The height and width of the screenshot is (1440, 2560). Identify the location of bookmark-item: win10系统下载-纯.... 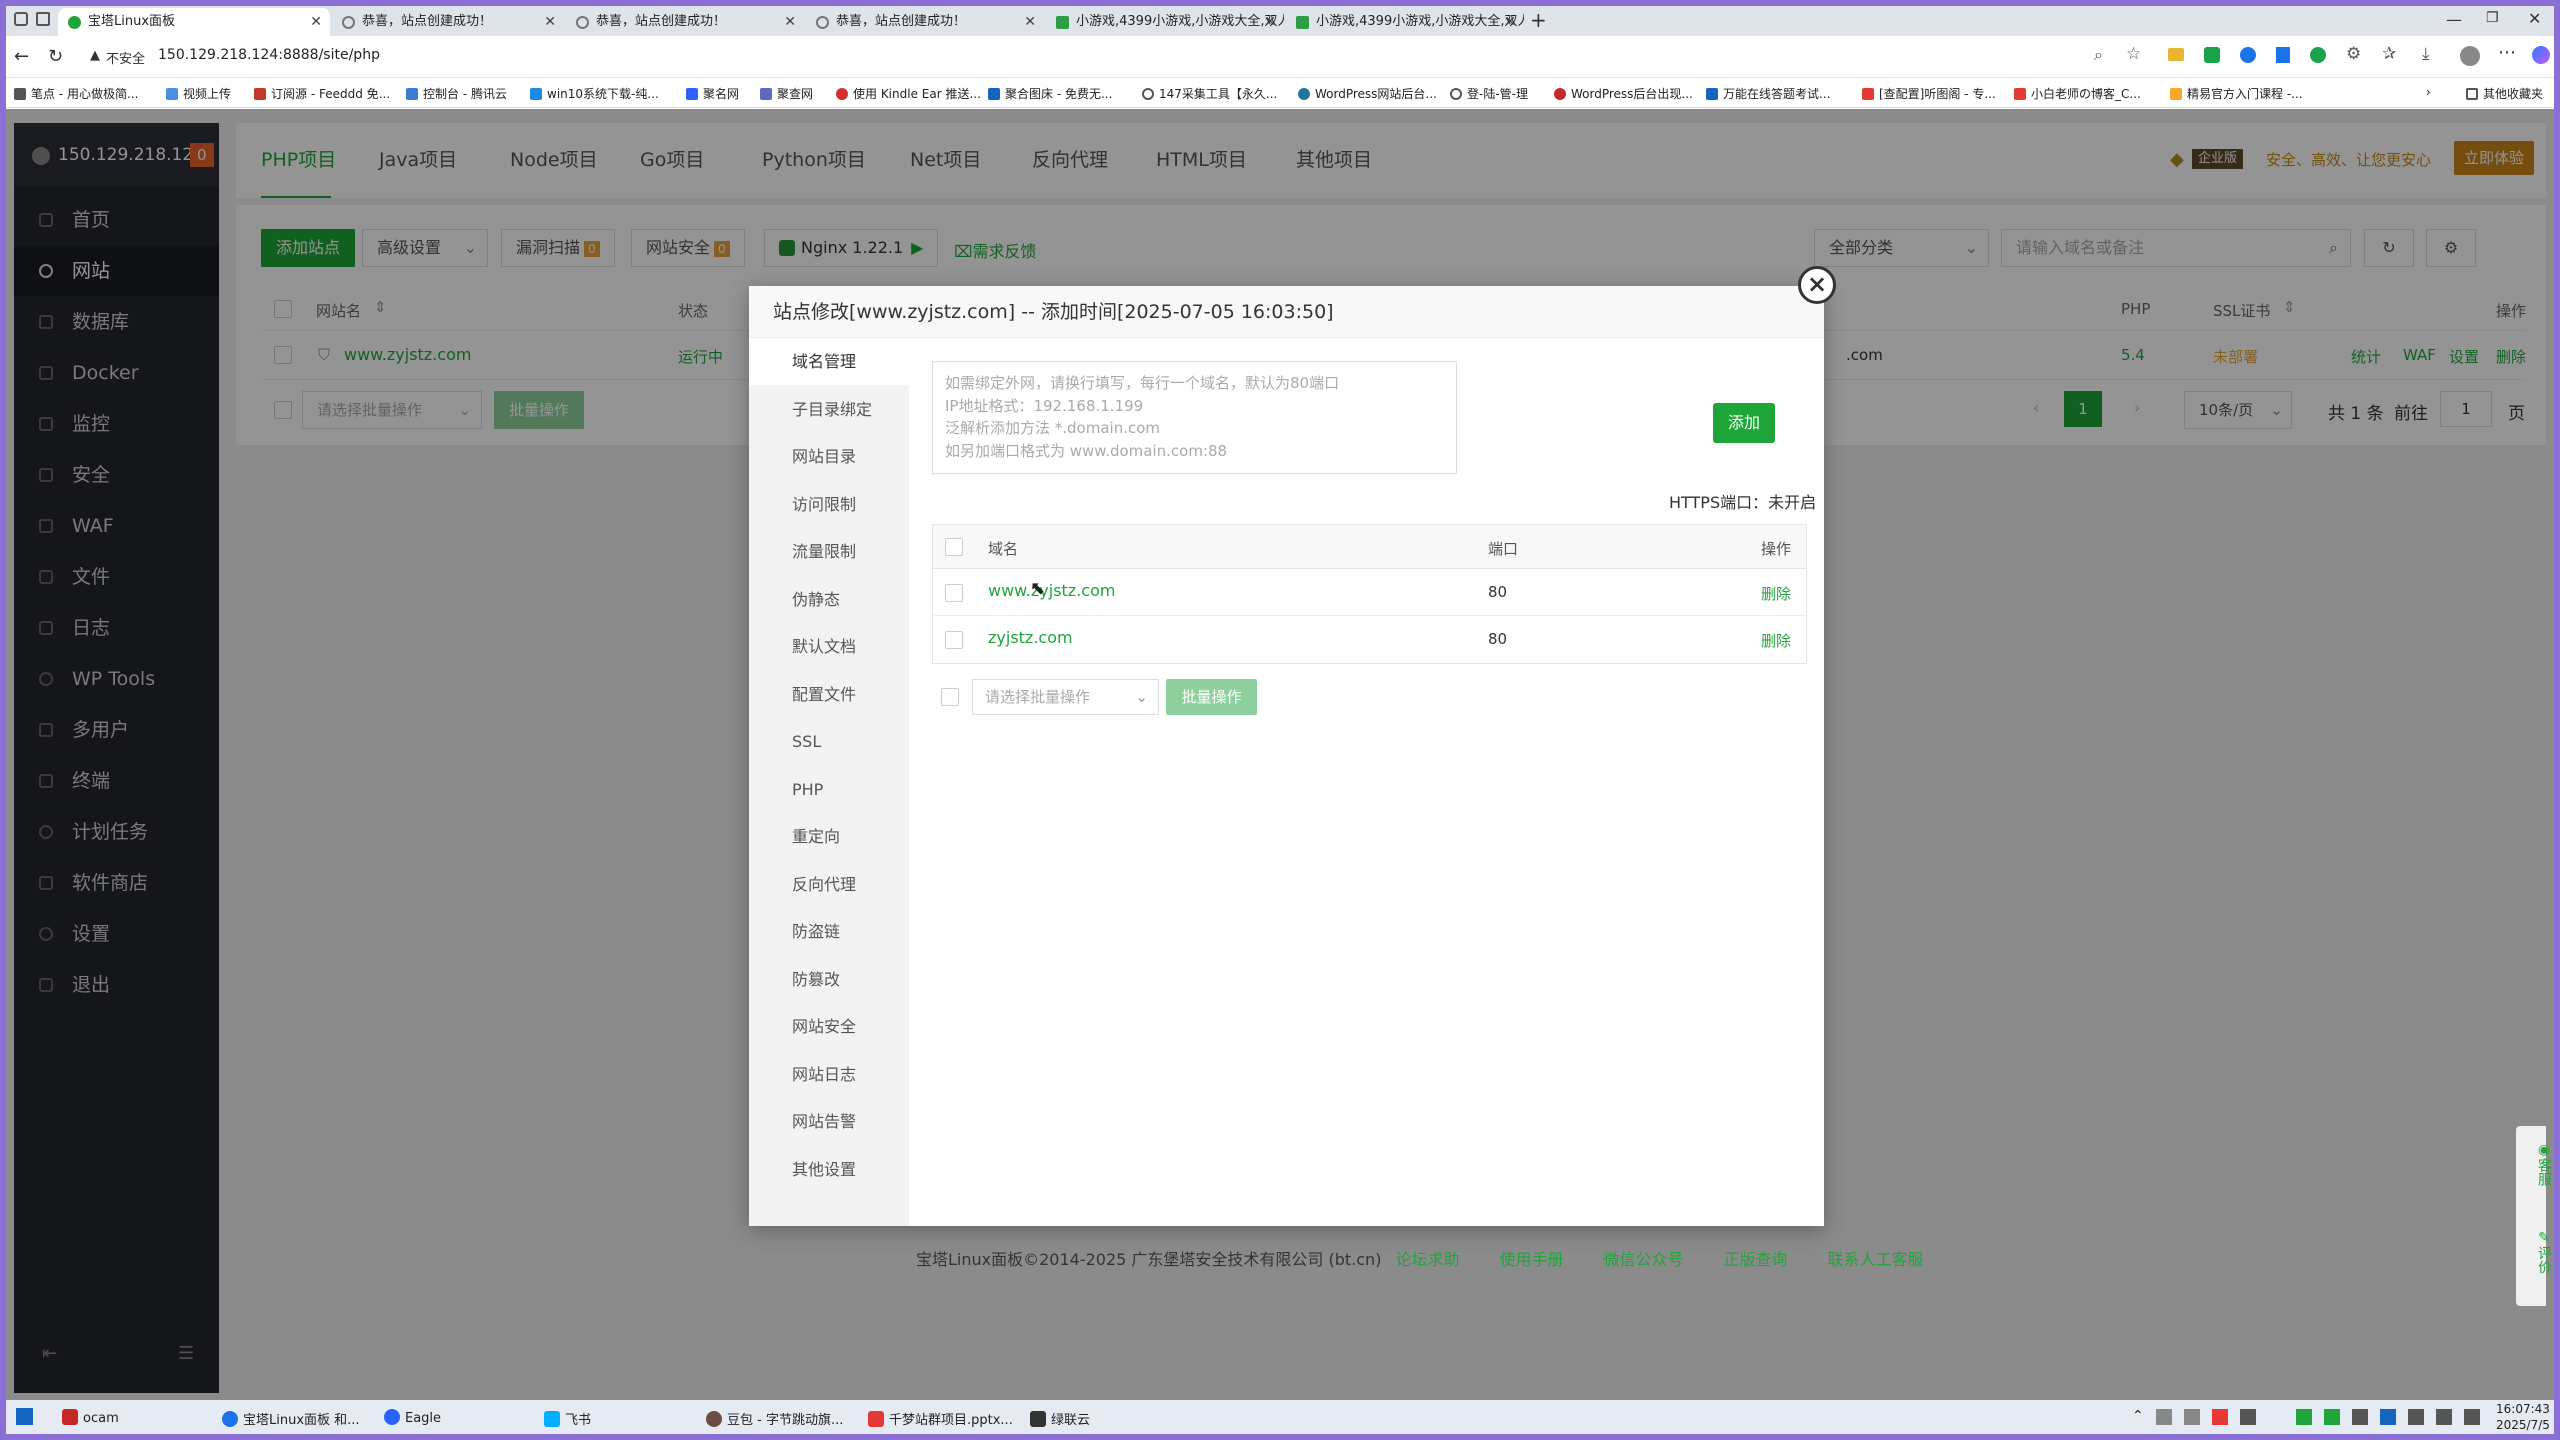
(594, 93).